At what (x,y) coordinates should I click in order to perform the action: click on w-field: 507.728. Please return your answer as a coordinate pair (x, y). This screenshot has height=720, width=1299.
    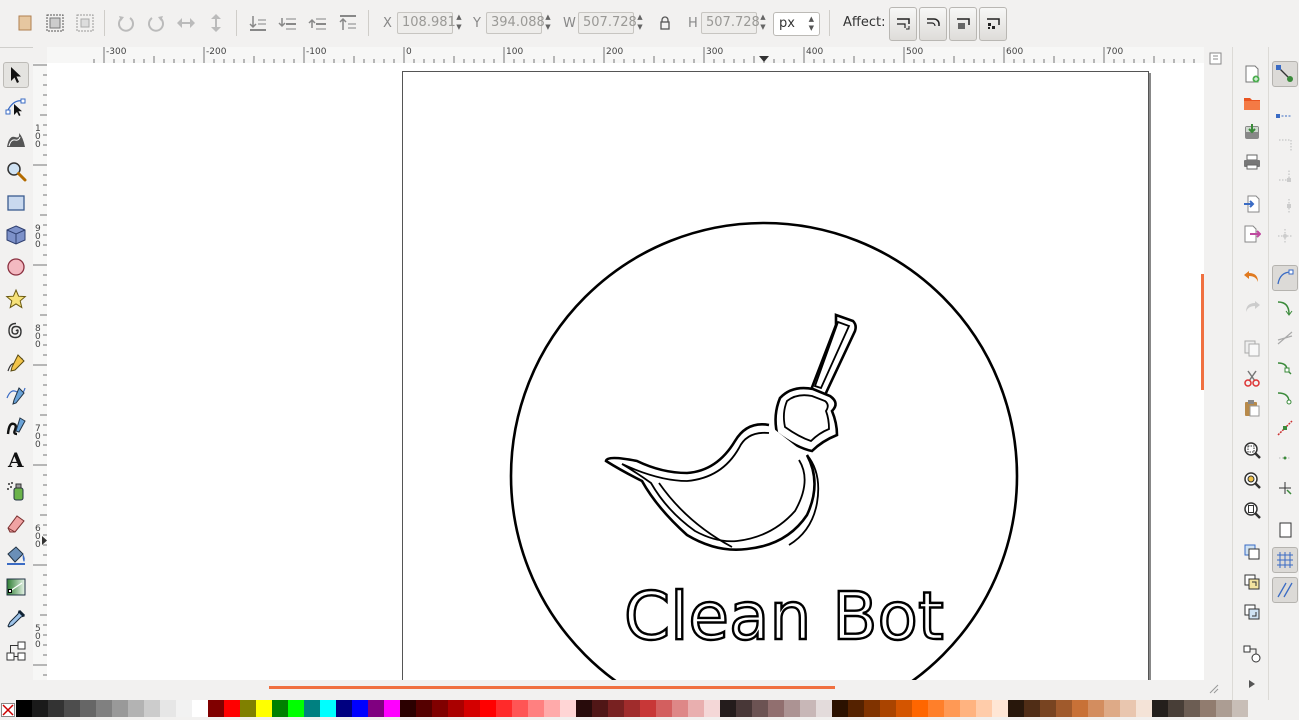
    Looking at the image, I should click on (607, 23).